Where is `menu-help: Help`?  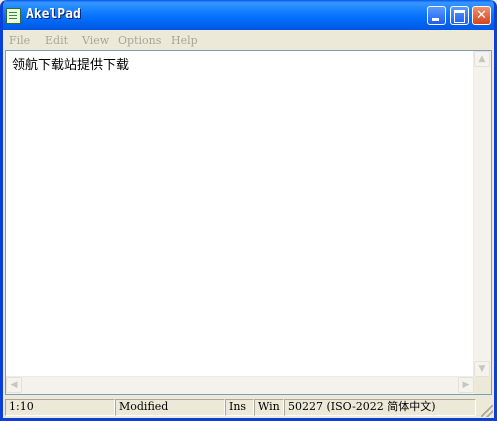 menu-help: Help is located at coordinates (184, 40).